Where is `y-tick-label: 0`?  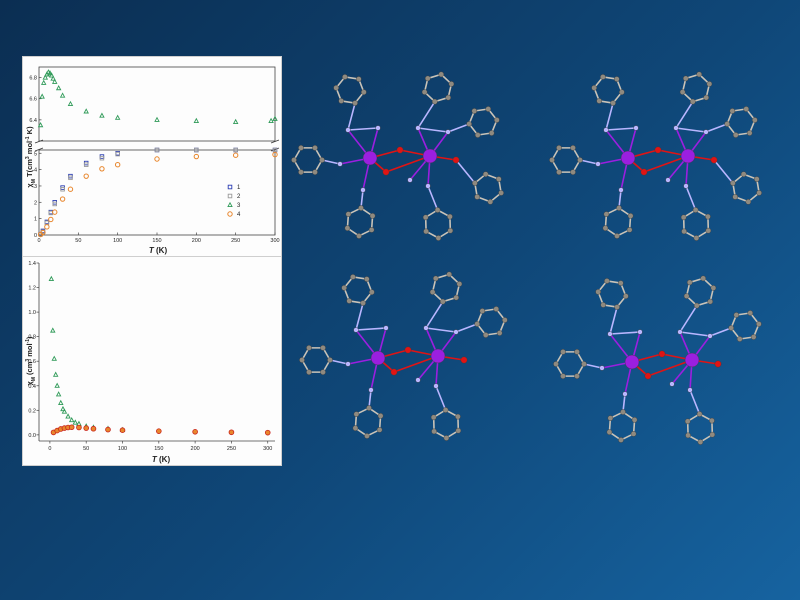 y-tick-label: 0 is located at coordinates (35, 236).